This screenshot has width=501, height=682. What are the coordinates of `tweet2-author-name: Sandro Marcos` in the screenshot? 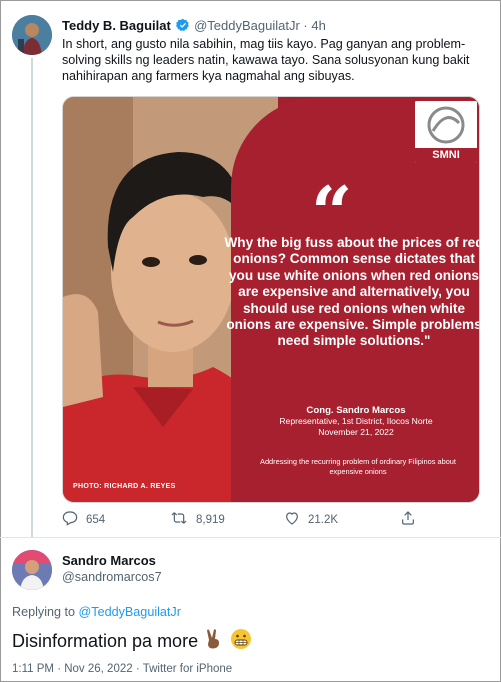 It's located at (109, 560).